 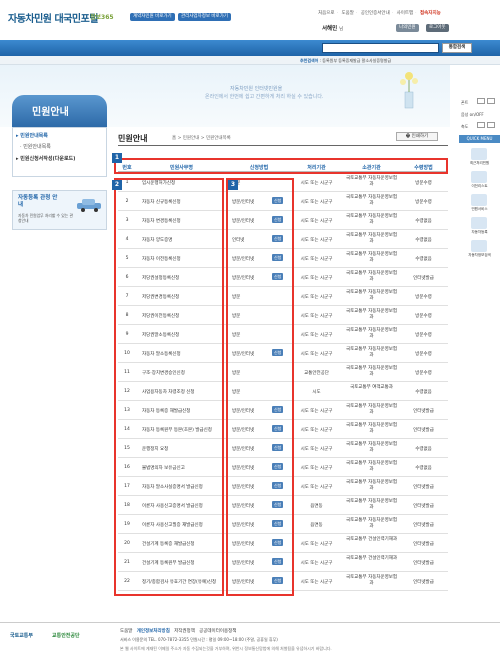 What do you see at coordinates (56, 8) in the screenshot?
I see `gnb-item-apply: 민원신청` at bounding box center [56, 8].